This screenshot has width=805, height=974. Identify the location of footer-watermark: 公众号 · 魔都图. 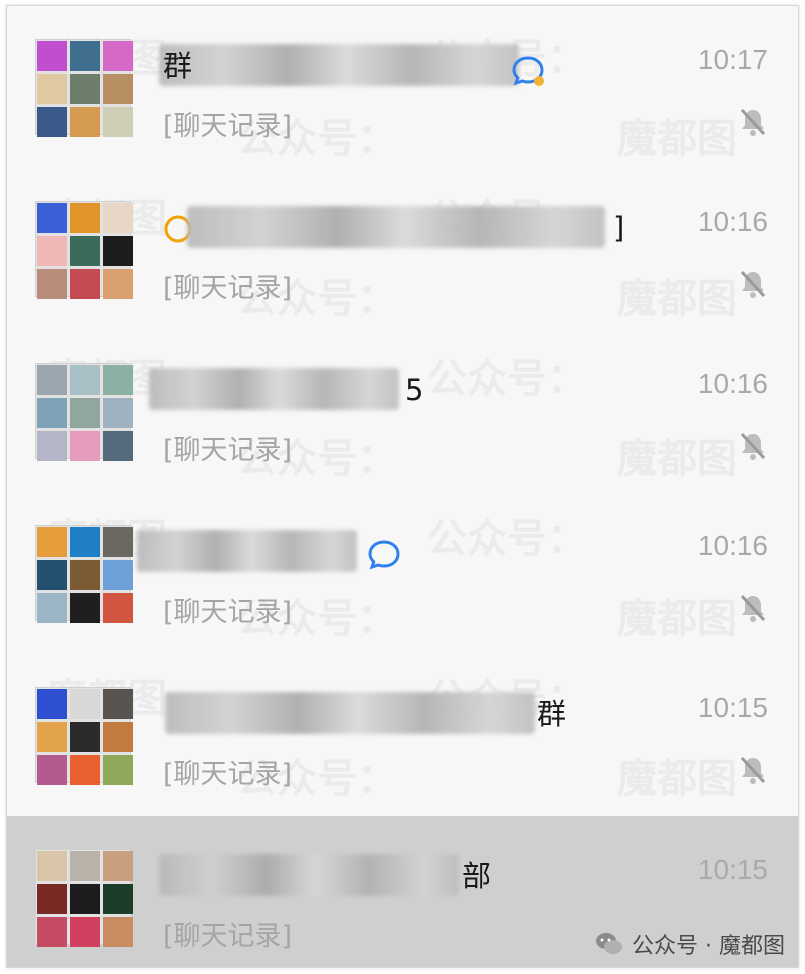
(689, 944).